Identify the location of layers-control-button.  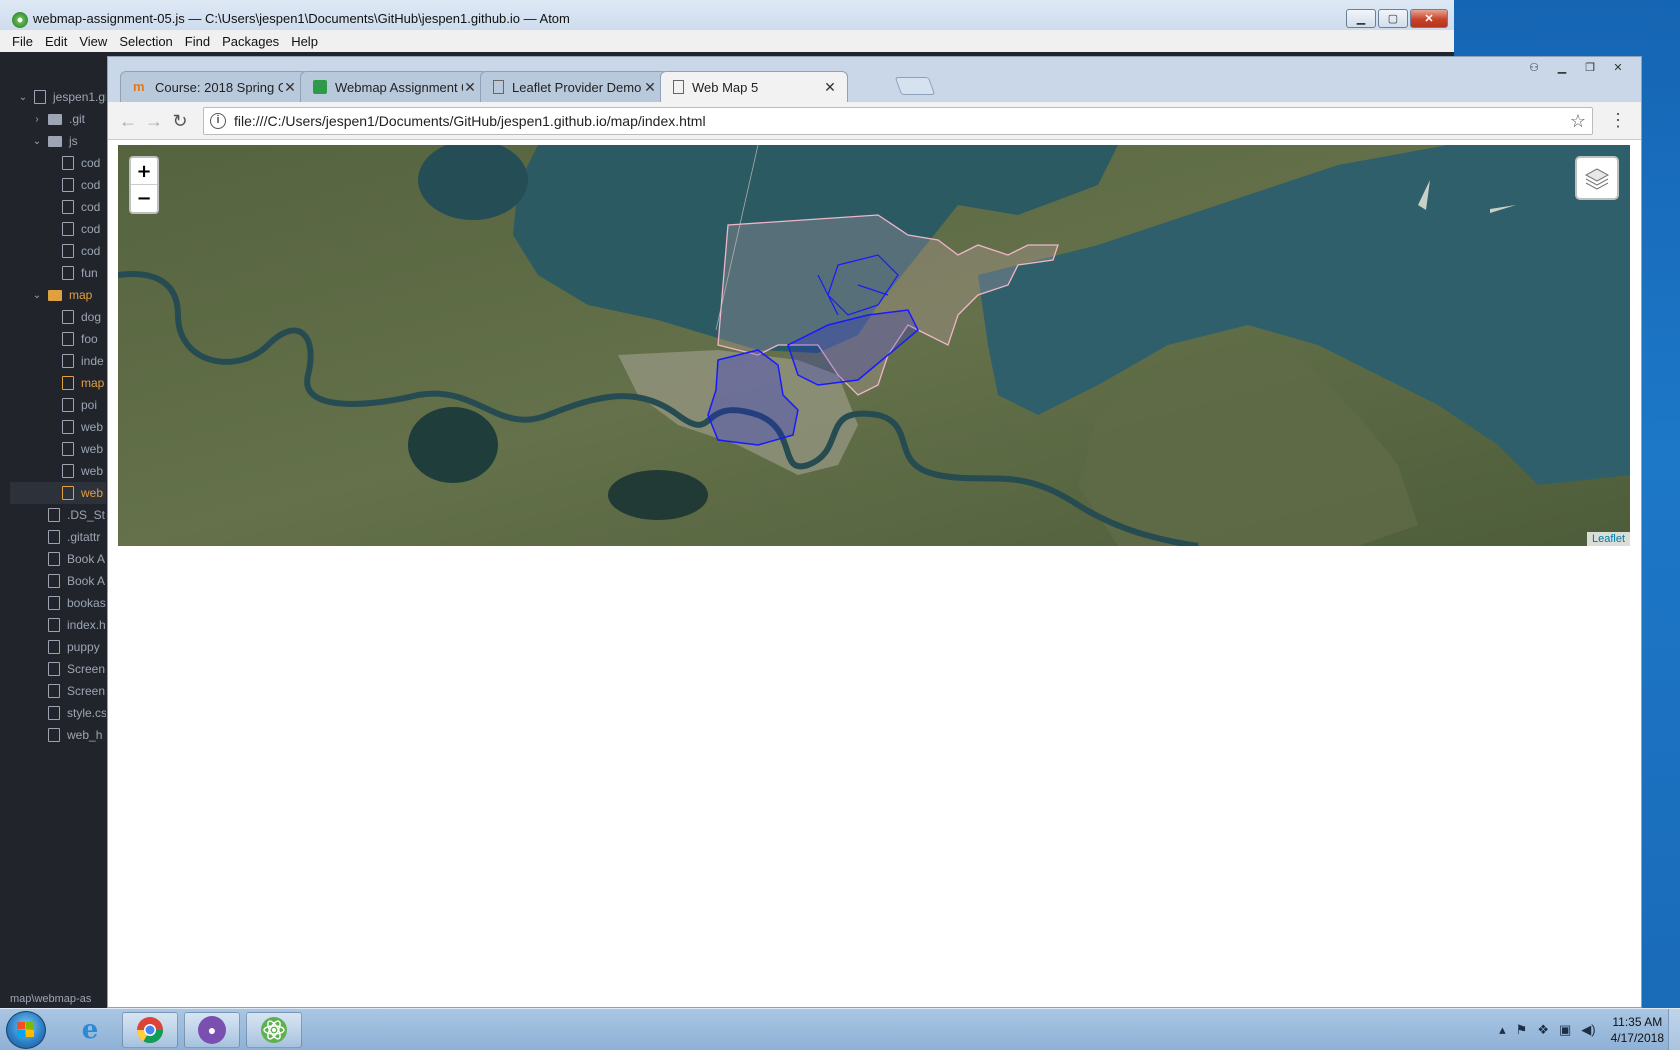
(1597, 178).